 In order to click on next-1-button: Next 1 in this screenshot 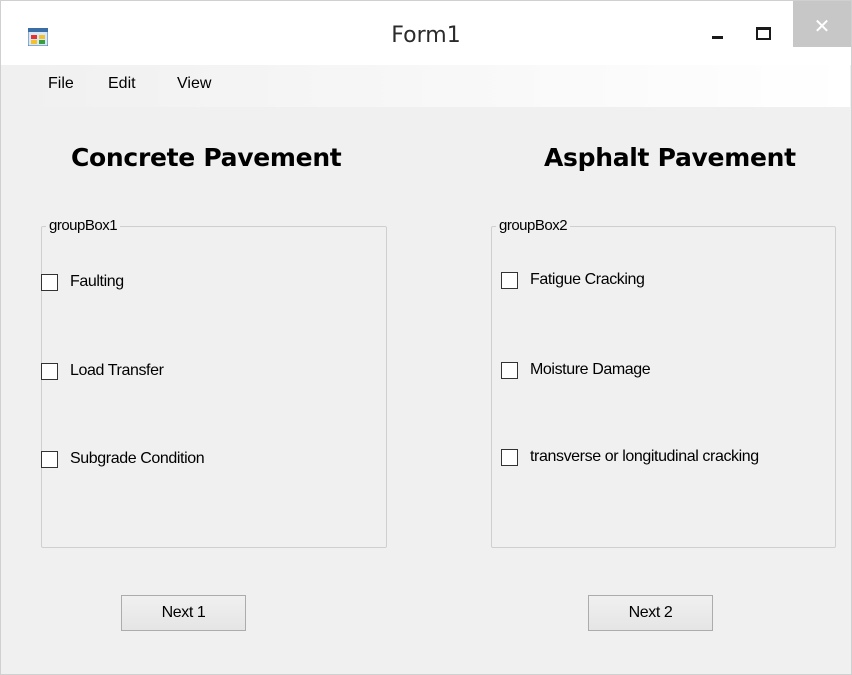, I will do `click(183, 613)`.